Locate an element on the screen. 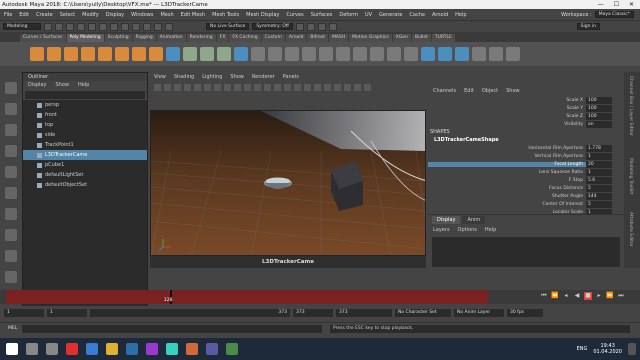 The image size is (640, 360). file-explorer-icon is located at coordinates (112, 349).